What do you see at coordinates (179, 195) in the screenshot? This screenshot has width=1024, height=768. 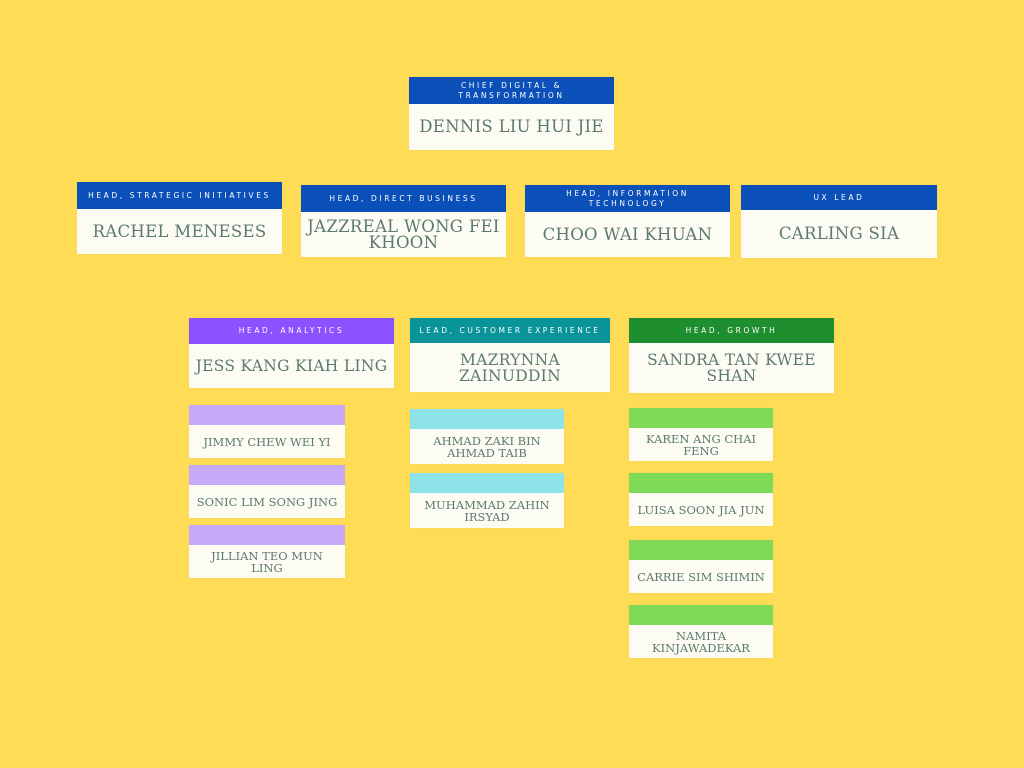 I see `head-title: HEAD, STRATEGIC INITIATIVES` at bounding box center [179, 195].